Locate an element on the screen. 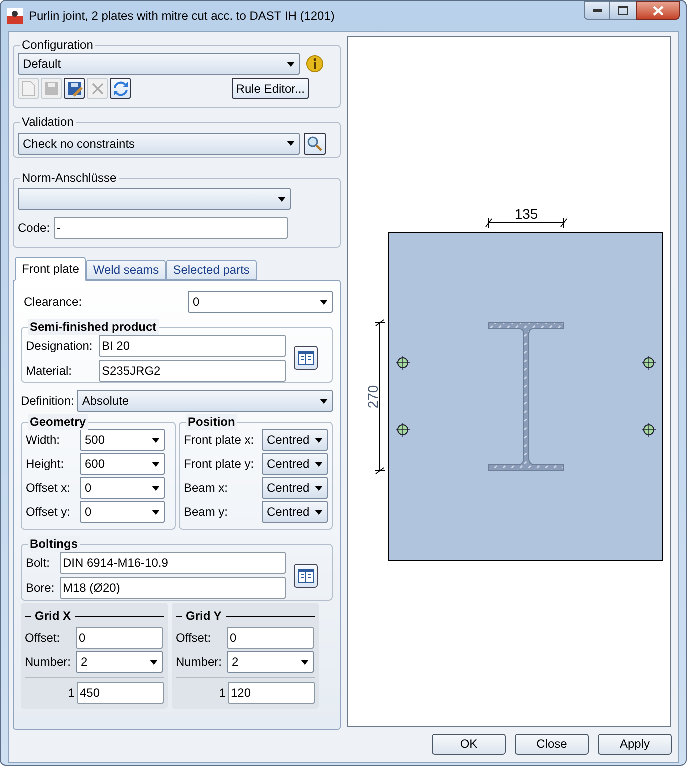 This screenshot has height=766, width=687. group-legend: Semi-finished product is located at coordinates (93, 327).